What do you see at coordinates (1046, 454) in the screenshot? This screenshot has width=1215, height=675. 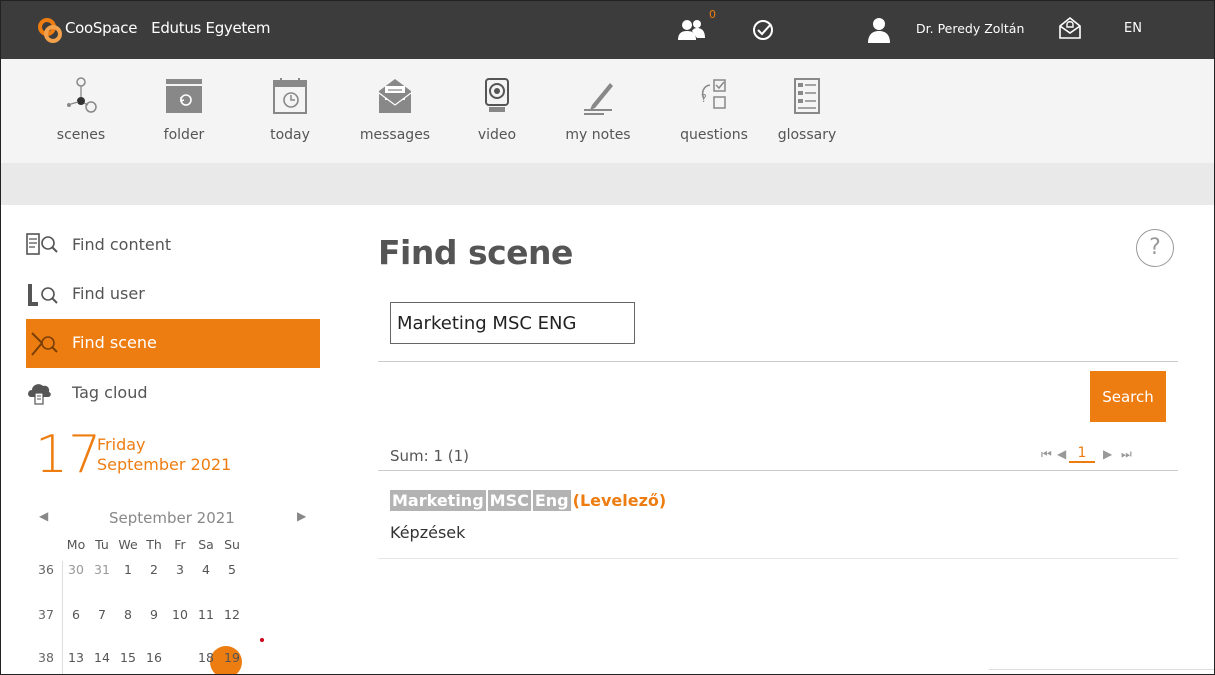 I see `first-page-icon: ⏮` at bounding box center [1046, 454].